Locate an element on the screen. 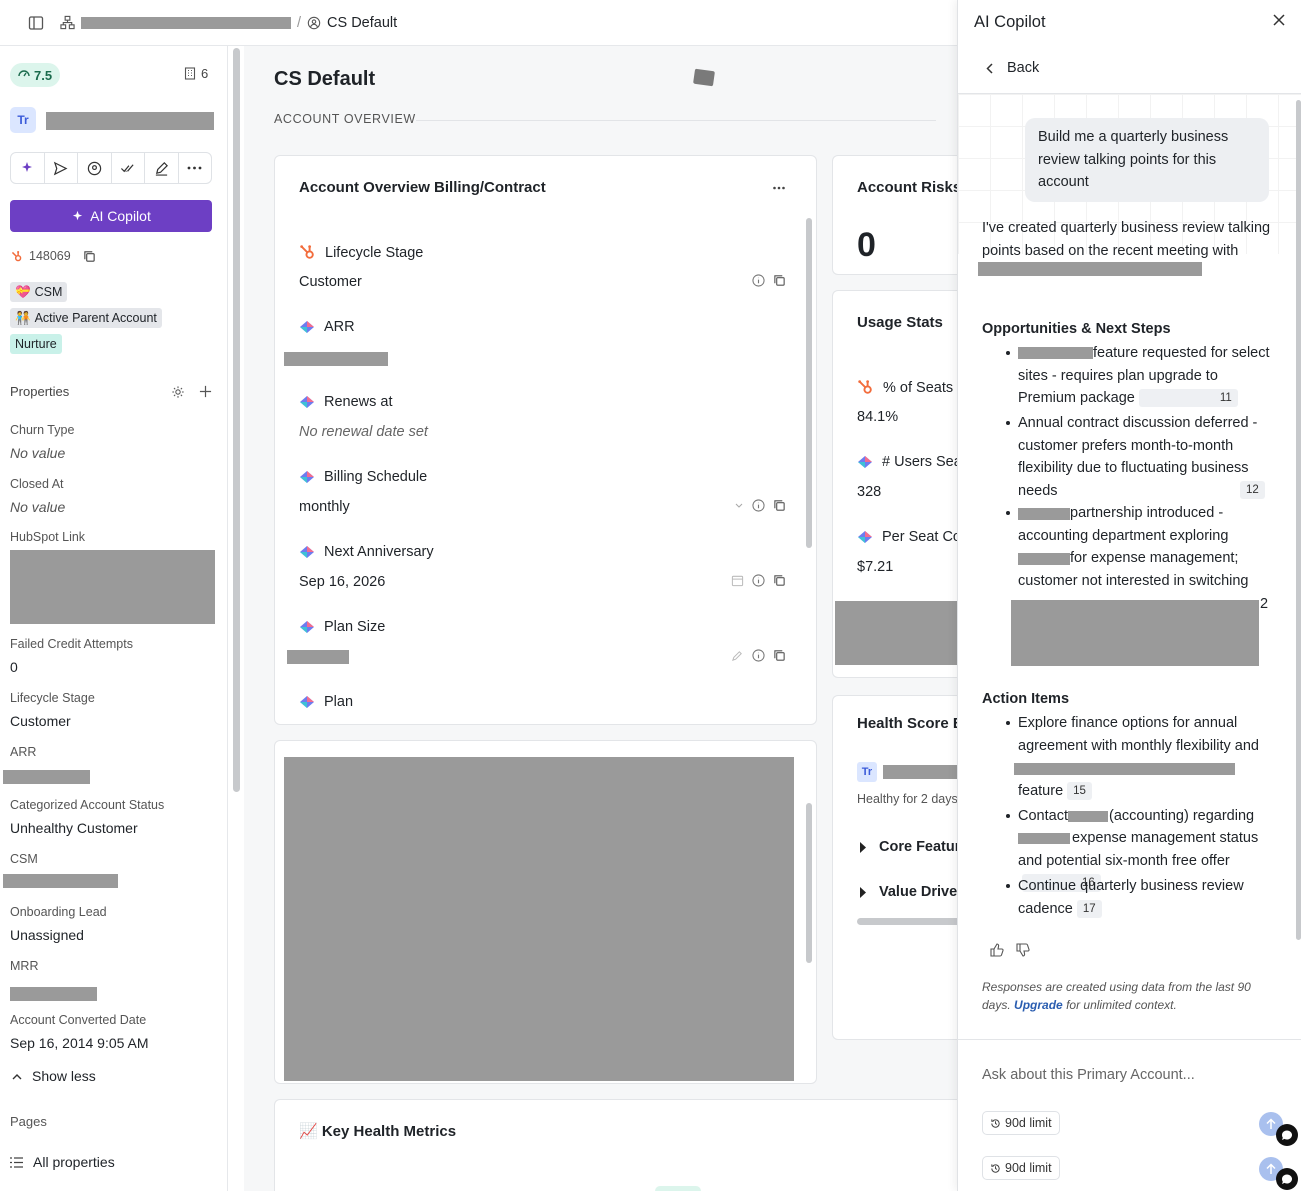 This screenshot has height=1191, width=1301. field-value: Customer is located at coordinates (330, 282).